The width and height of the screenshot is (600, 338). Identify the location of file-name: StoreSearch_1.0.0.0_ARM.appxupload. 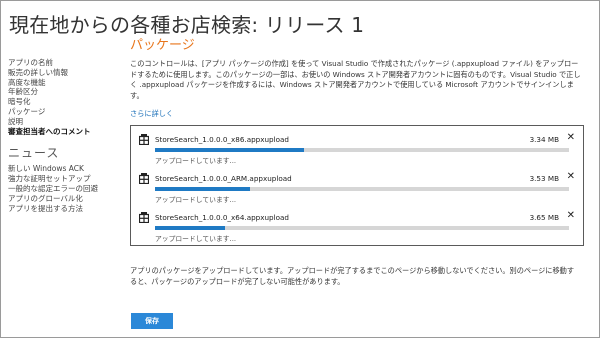
(223, 178).